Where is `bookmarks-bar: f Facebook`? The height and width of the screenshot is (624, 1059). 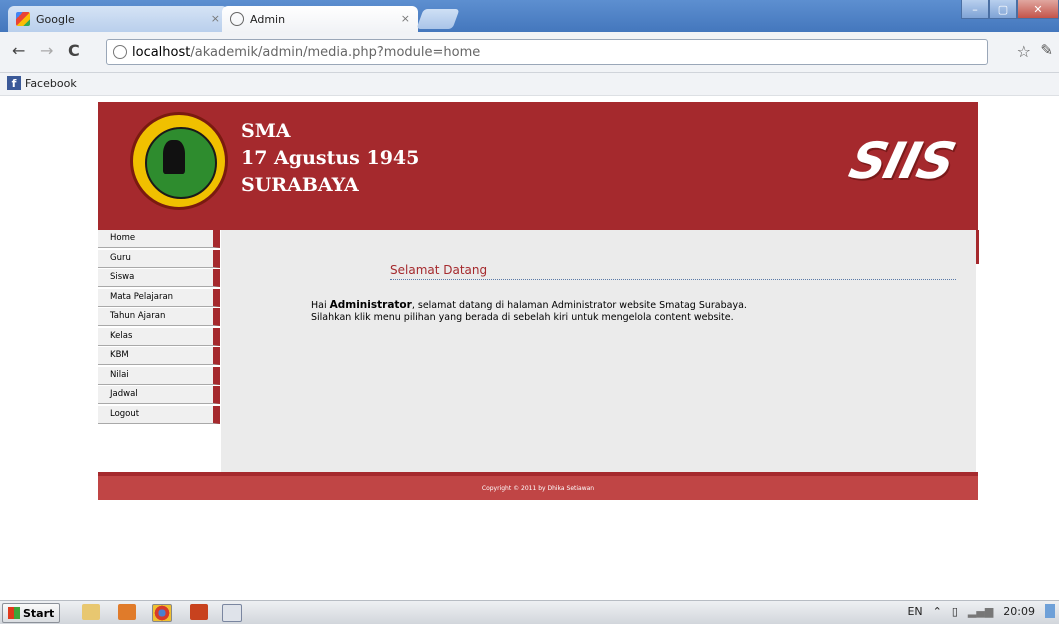 bookmarks-bar: f Facebook is located at coordinates (529, 84).